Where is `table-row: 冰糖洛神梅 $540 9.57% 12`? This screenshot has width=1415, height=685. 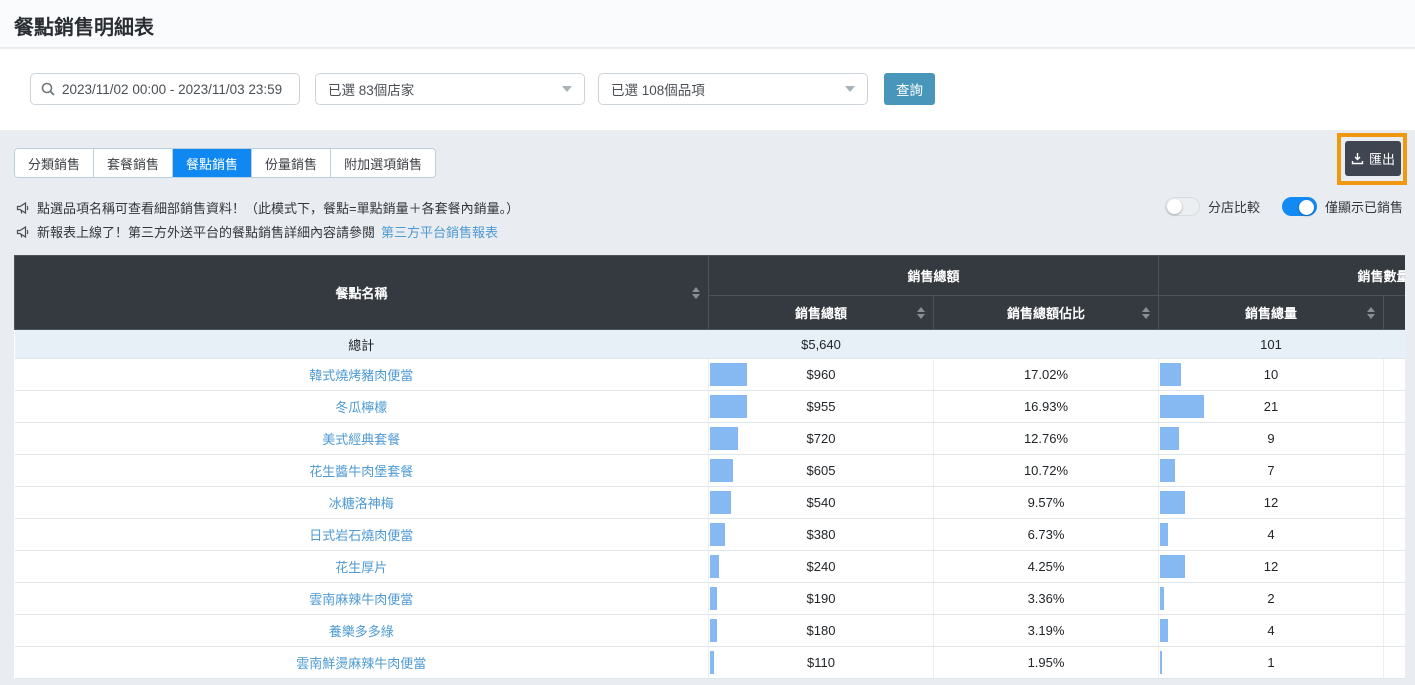 table-row: 冰糖洛神梅 $540 9.57% 12 is located at coordinates (709, 502).